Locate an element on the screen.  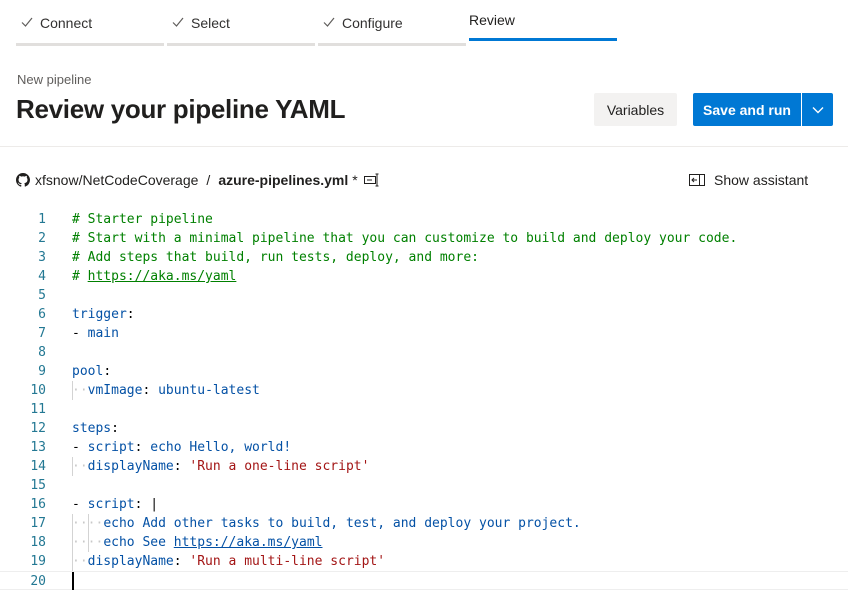
editor-line: 18 ····echo See https://aka.ms/yaml is located at coordinates (424, 542).